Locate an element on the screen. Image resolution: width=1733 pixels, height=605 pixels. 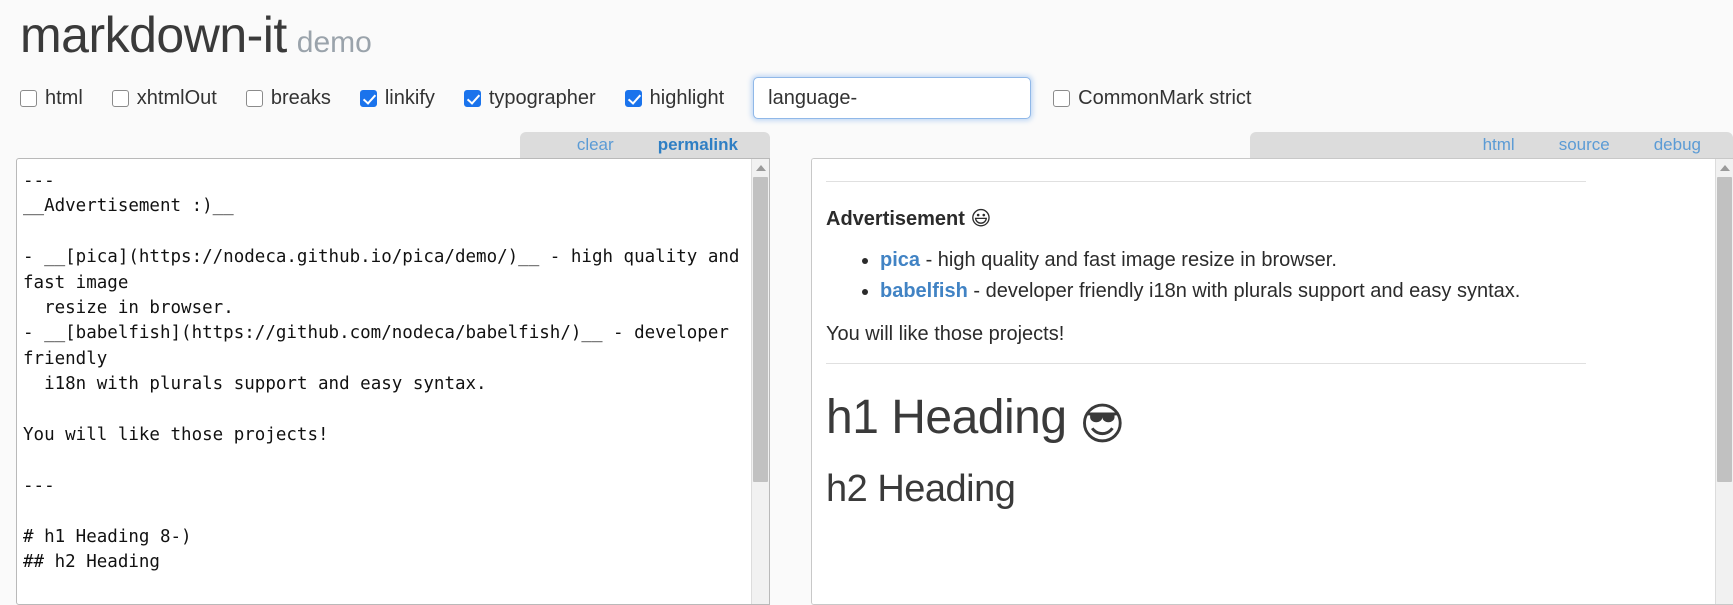
page-header: markdown-it demo is located at coordinates (866, 31).